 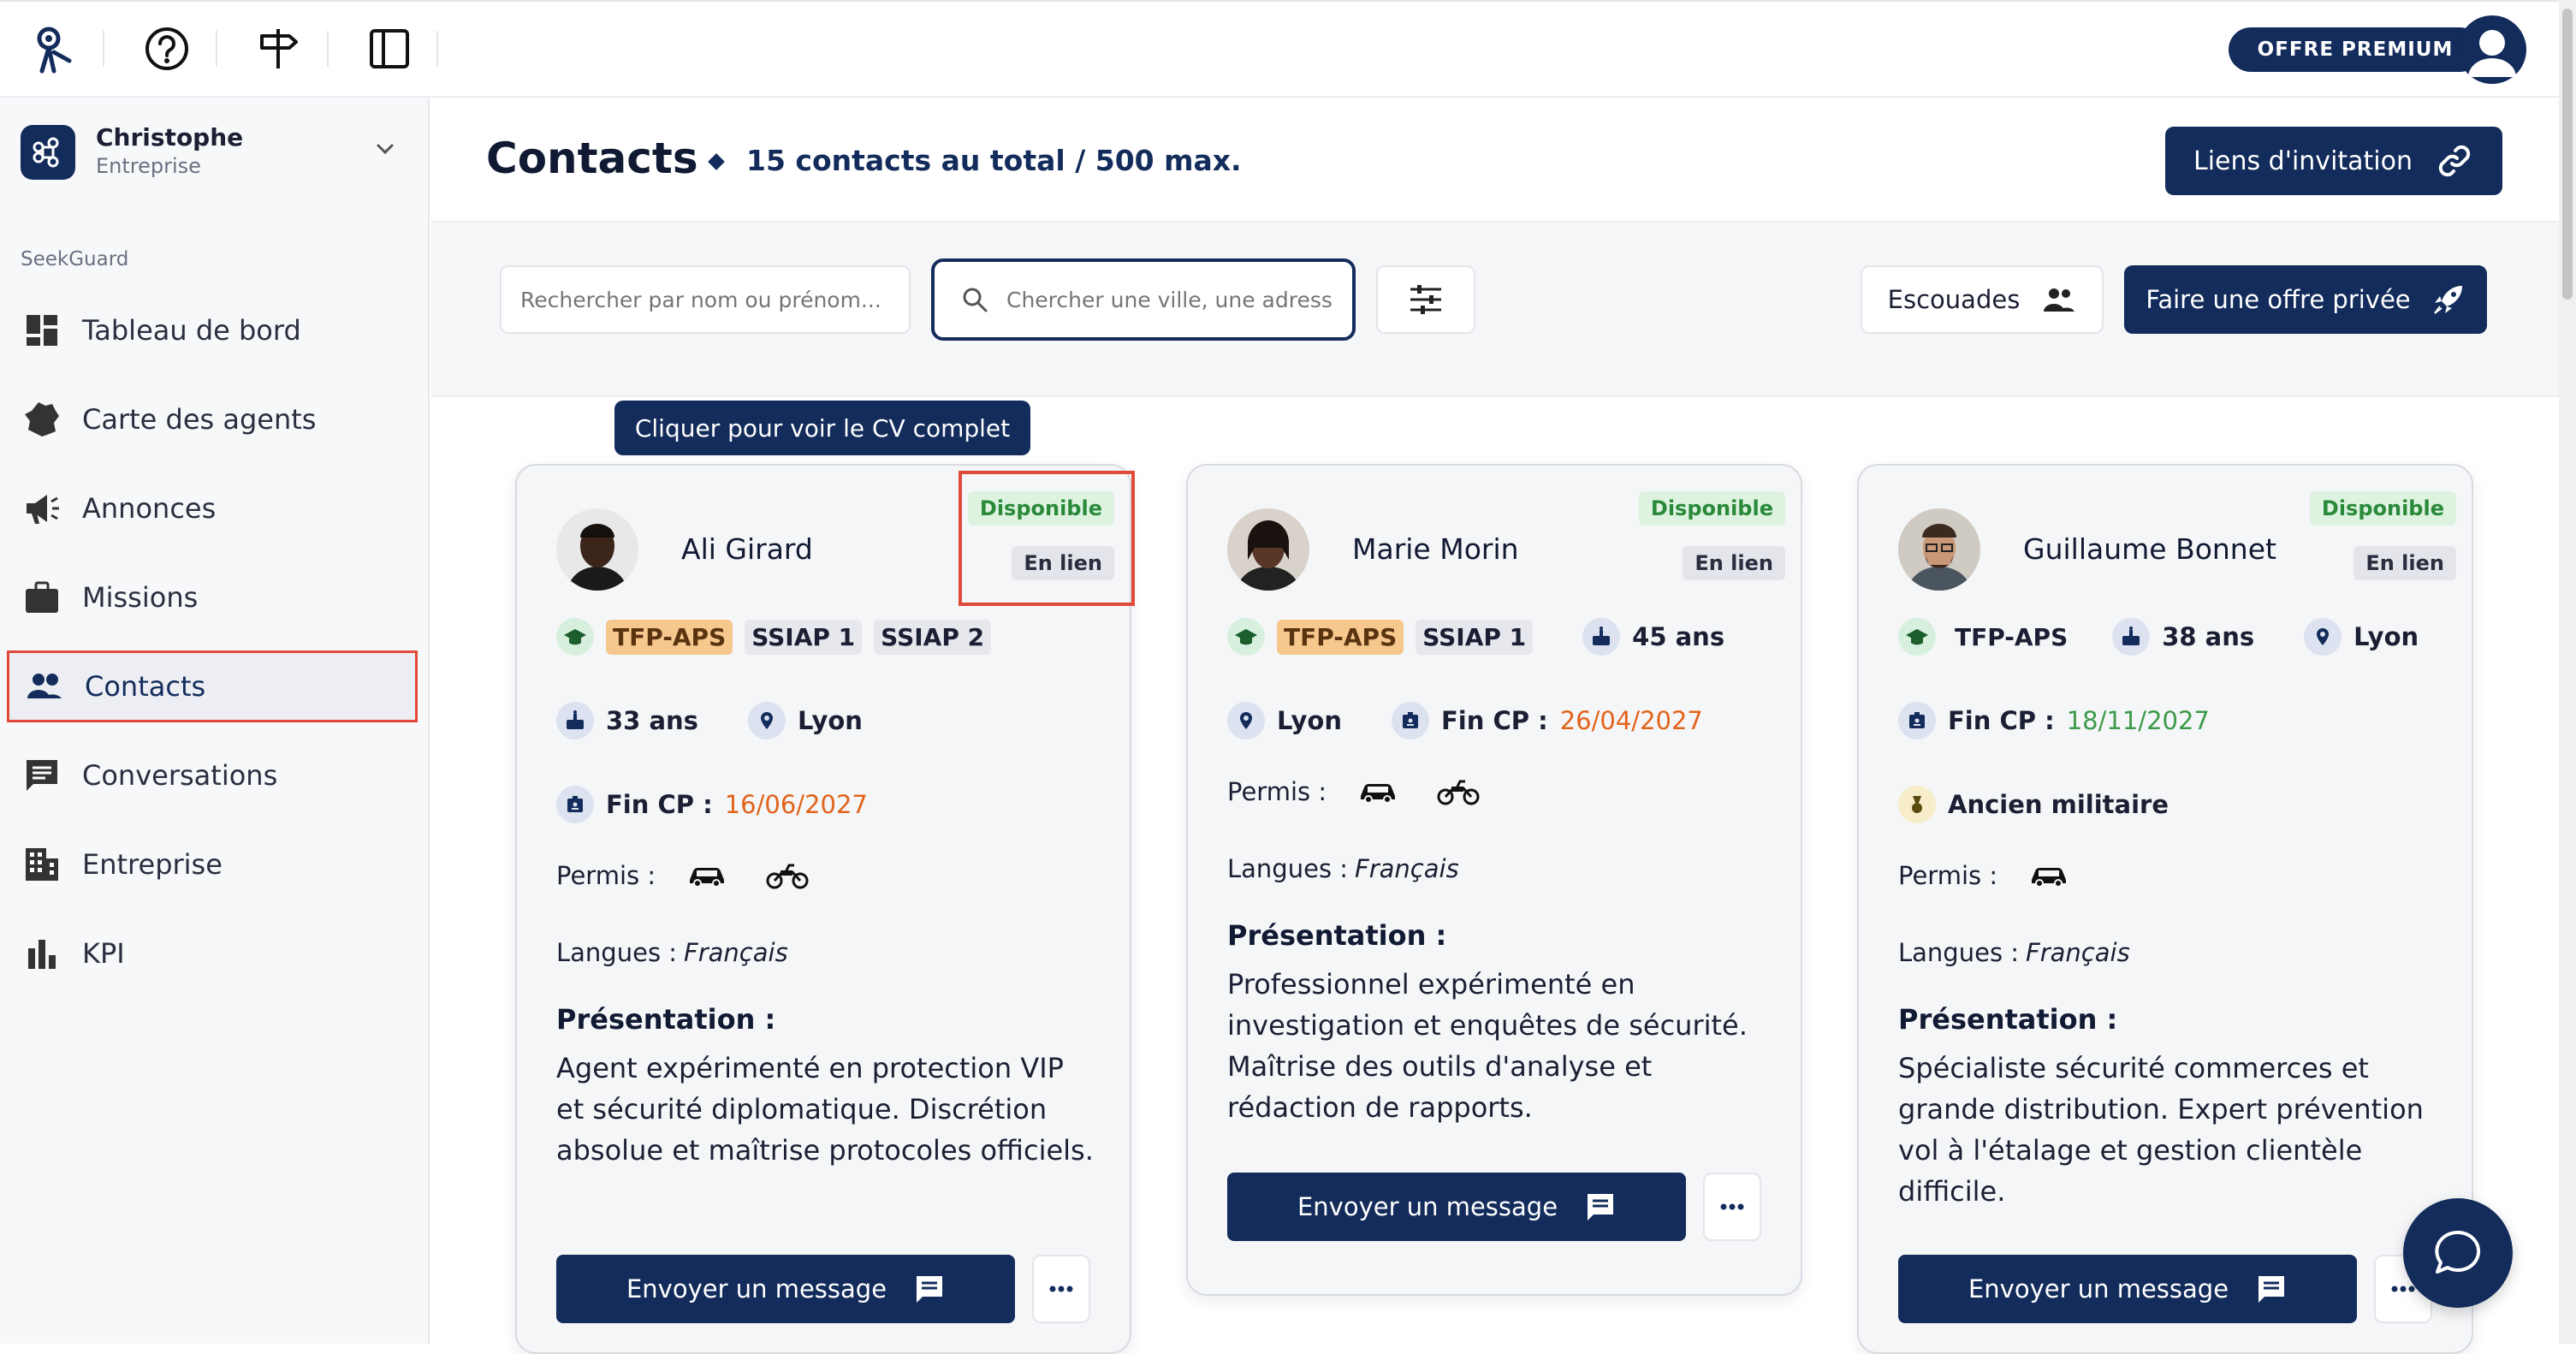 I want to click on certification-tag: SSIAP 1, so click(x=1475, y=637).